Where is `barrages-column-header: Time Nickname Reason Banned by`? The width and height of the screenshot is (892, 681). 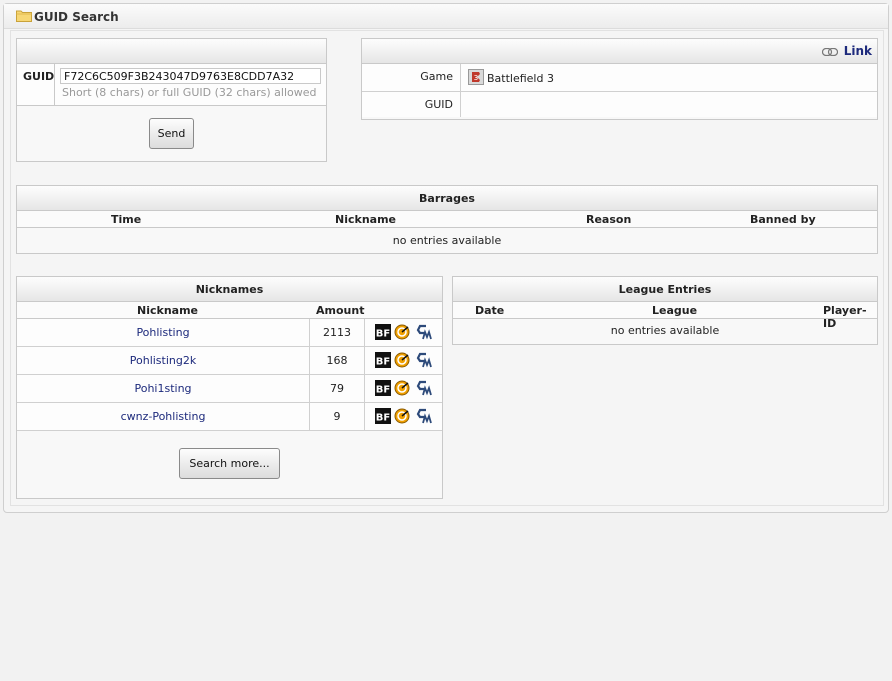 barrages-column-header: Time Nickname Reason Banned by is located at coordinates (447, 219).